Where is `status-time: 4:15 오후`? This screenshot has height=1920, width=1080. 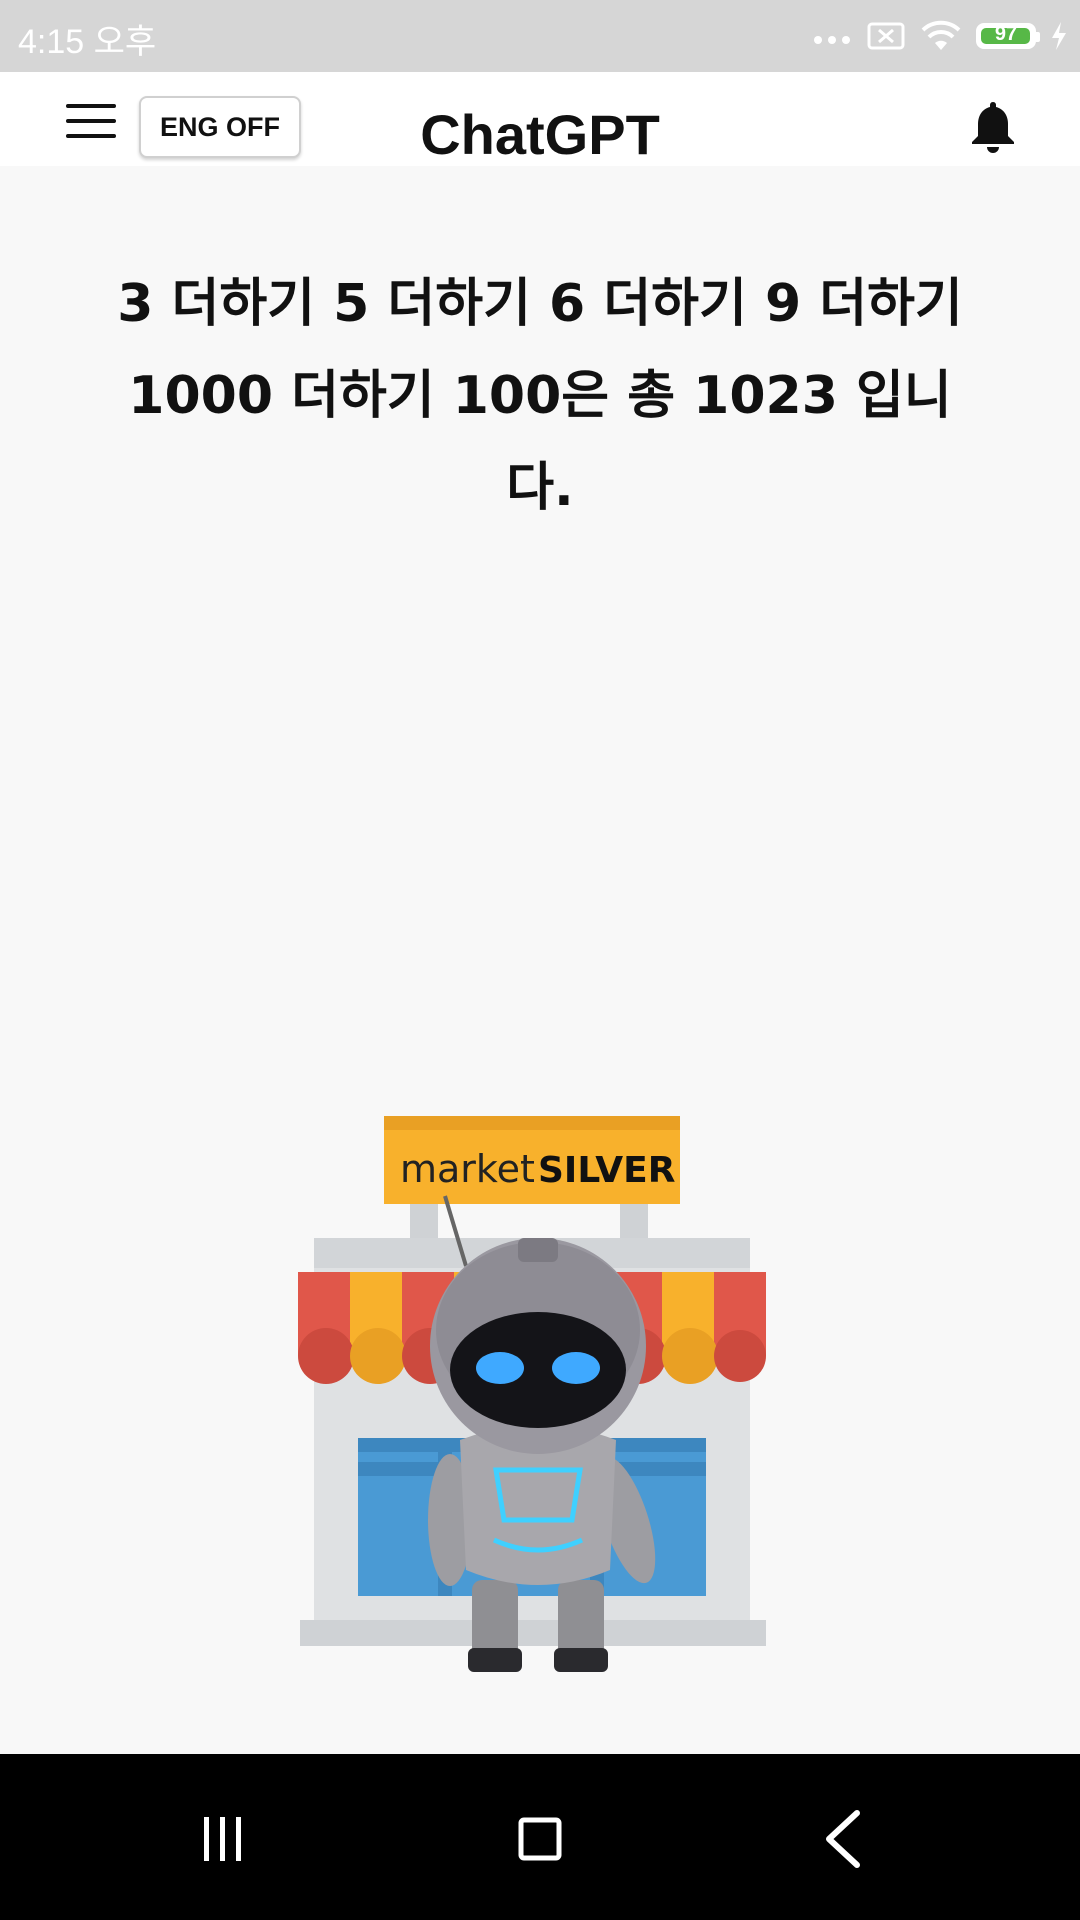 status-time: 4:15 오후 is located at coordinates (87, 42).